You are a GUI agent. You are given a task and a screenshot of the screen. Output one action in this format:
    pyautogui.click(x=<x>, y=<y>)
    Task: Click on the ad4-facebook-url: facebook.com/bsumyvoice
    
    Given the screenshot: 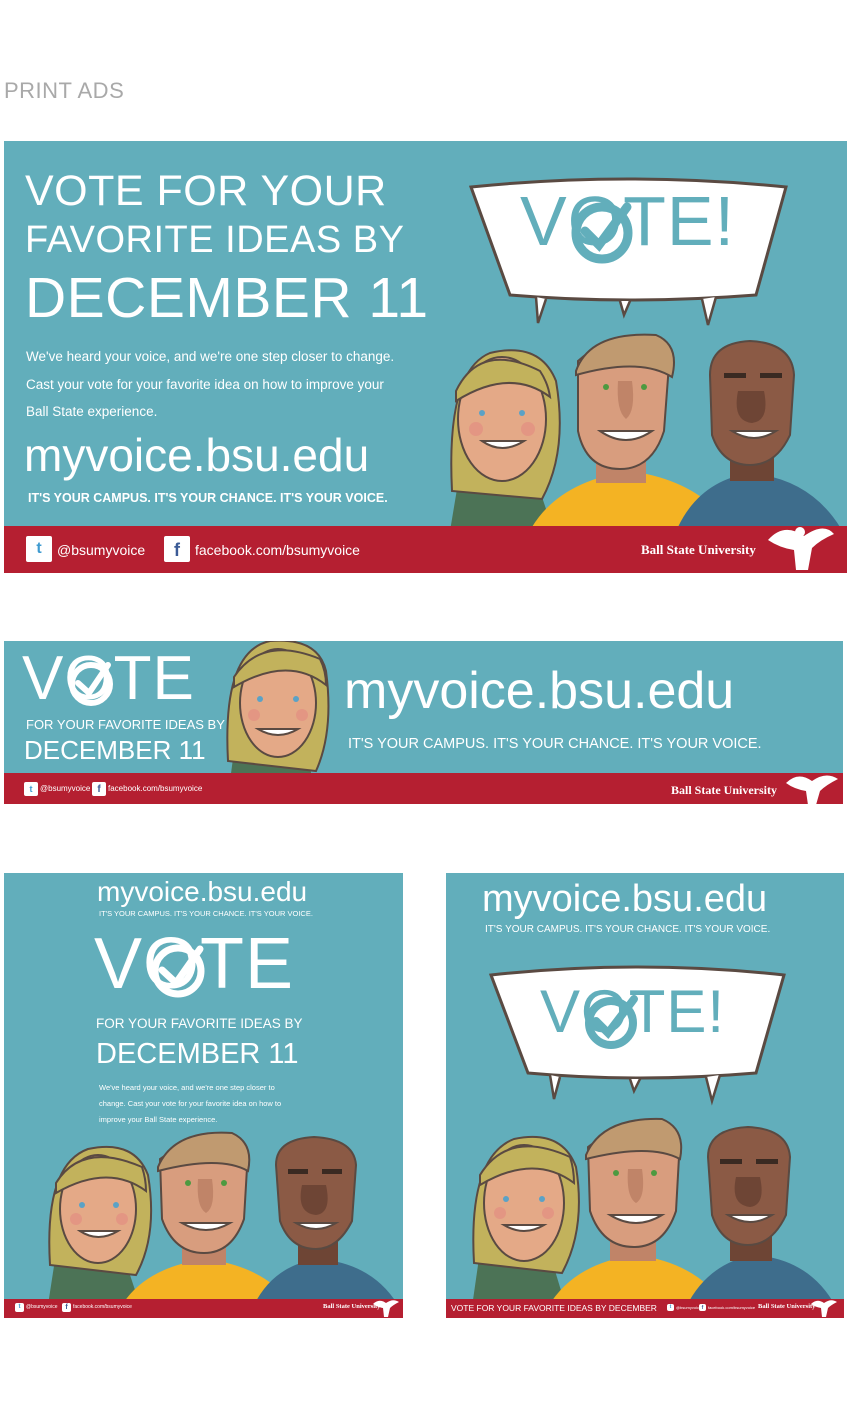 What is the action you would take?
    pyautogui.click(x=732, y=1307)
    